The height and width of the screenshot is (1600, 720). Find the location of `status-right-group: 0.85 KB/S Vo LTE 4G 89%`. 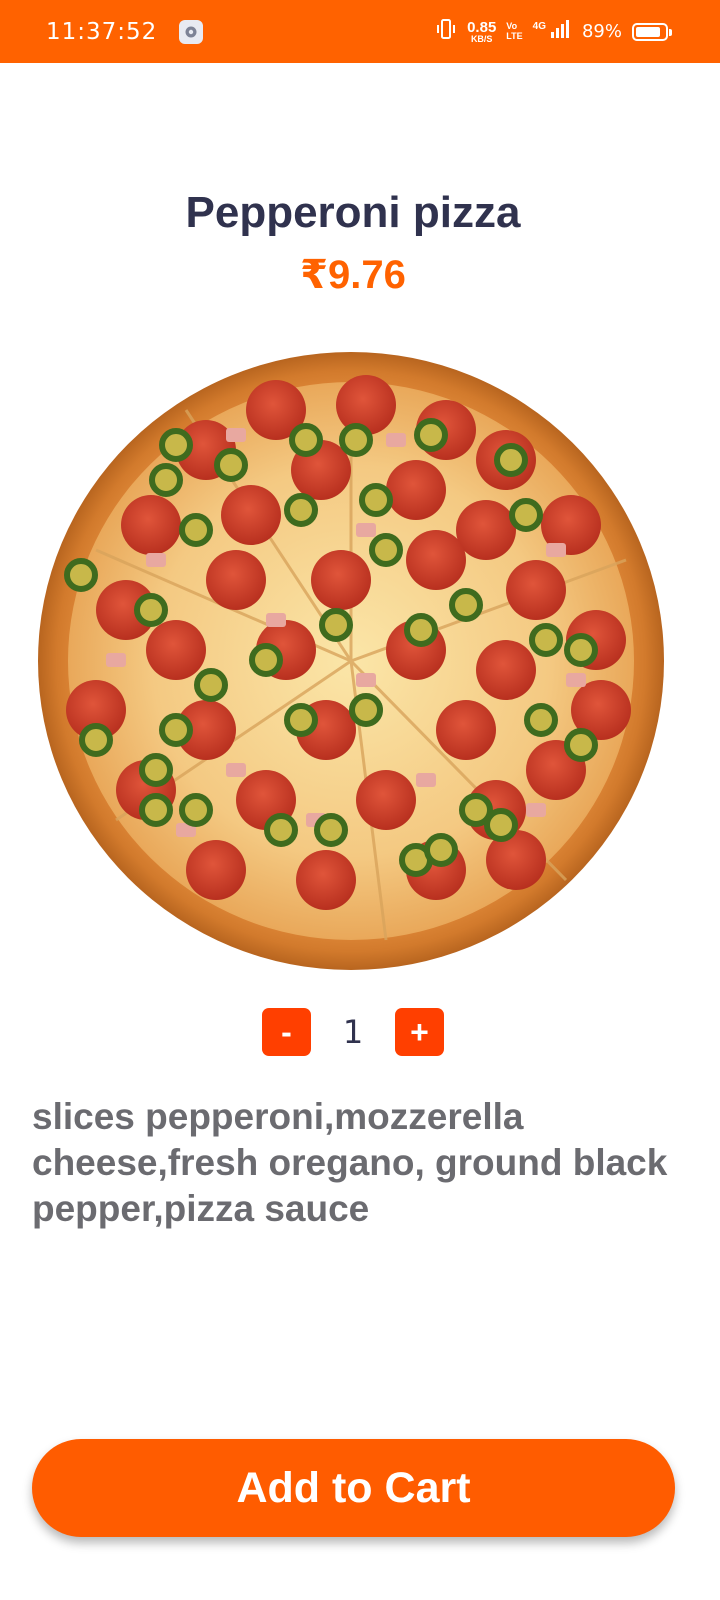

status-right-group: 0.85 KB/S Vo LTE 4G 89% is located at coordinates (553, 31).